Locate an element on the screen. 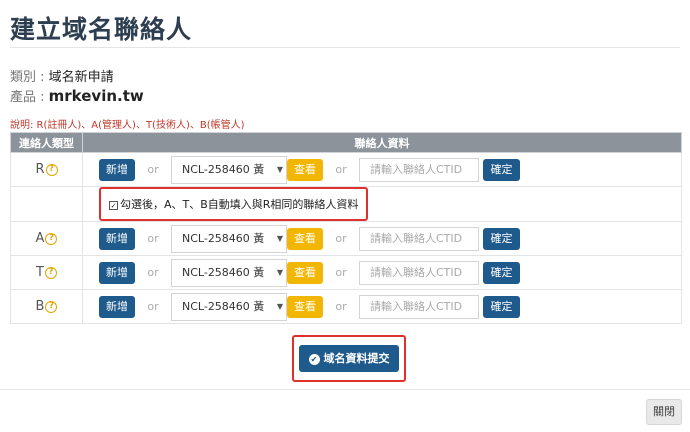 The image size is (690, 432). meta-product-label: 產品 : is located at coordinates (29, 97).